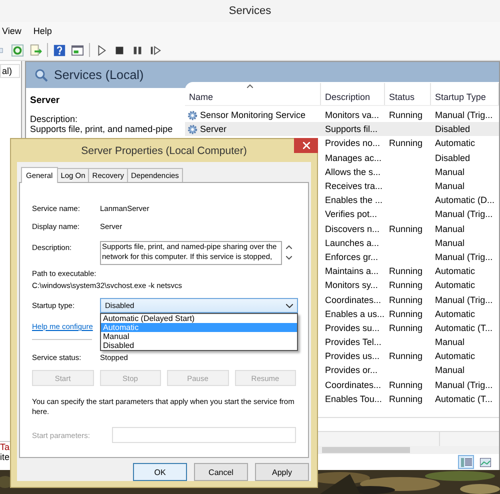 The image size is (500, 494). What do you see at coordinates (253, 115) in the screenshot?
I see `table-cell: Sensor Monitoring Service` at bounding box center [253, 115].